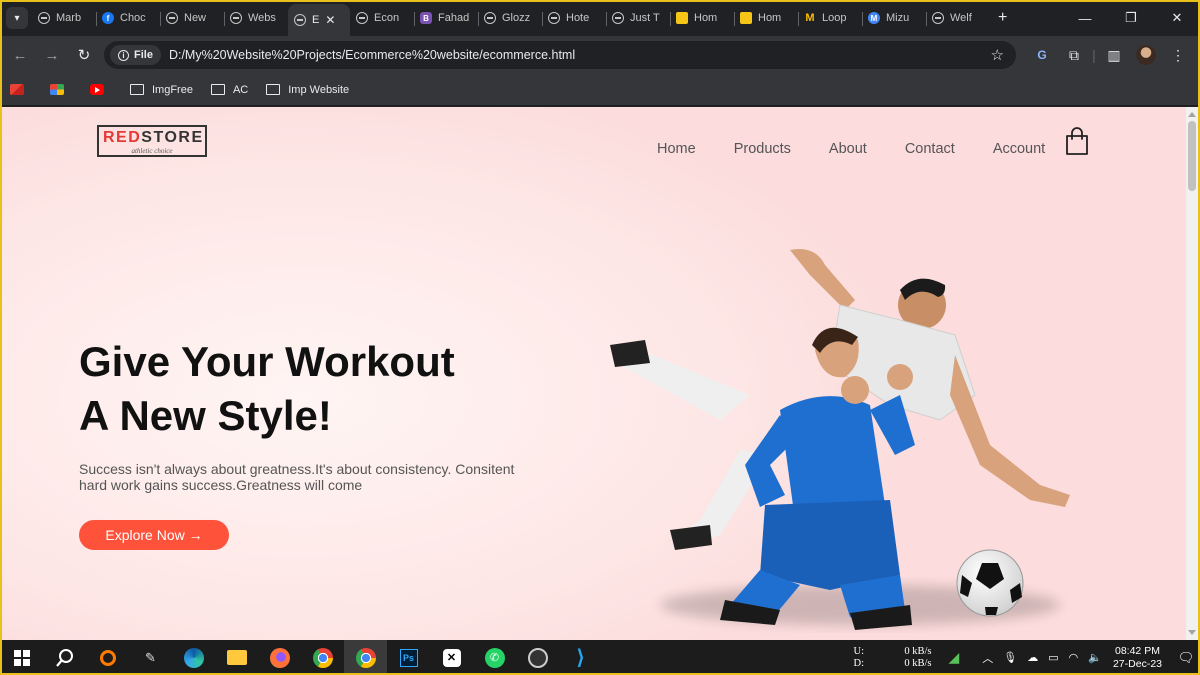  Describe the element at coordinates (516, 18) in the screenshot. I see `tab-label: Glozz` at that location.